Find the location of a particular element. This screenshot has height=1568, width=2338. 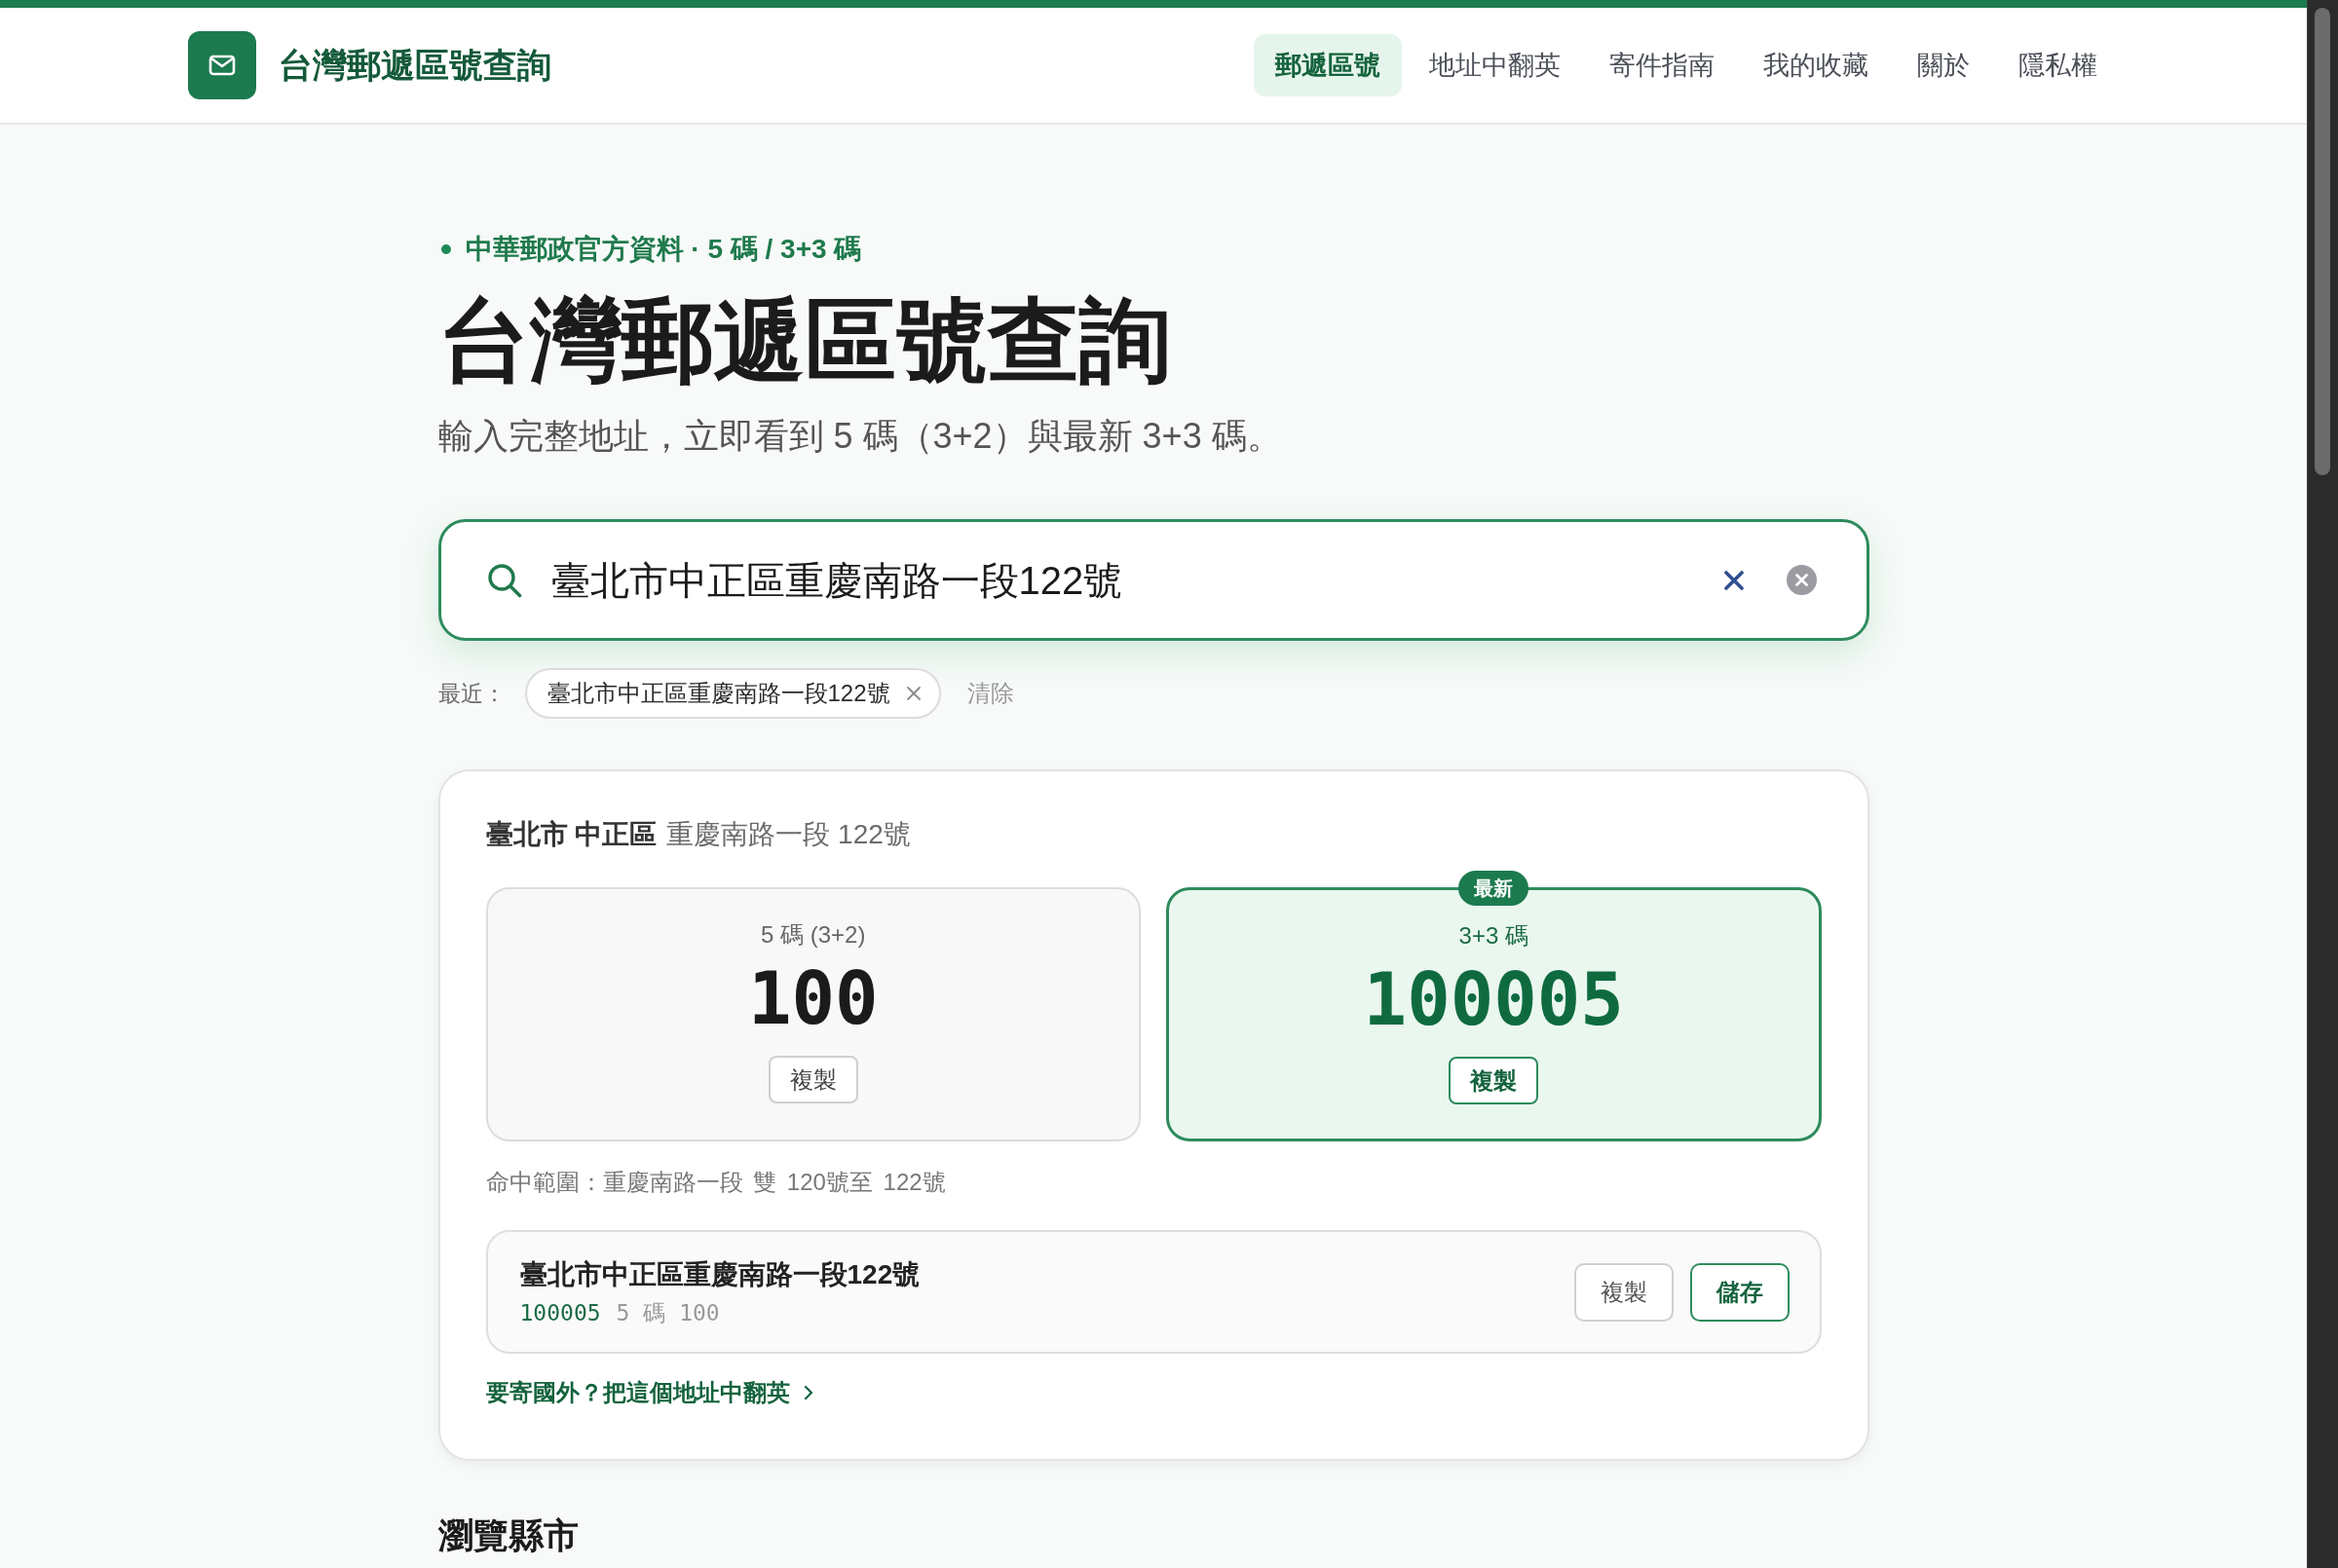

save-button: 儲存 is located at coordinates (1739, 1292).